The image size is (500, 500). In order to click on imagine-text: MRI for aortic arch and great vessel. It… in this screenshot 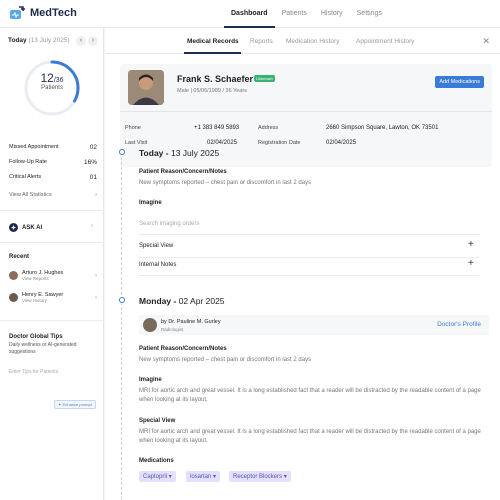, I will do `click(310, 395)`.